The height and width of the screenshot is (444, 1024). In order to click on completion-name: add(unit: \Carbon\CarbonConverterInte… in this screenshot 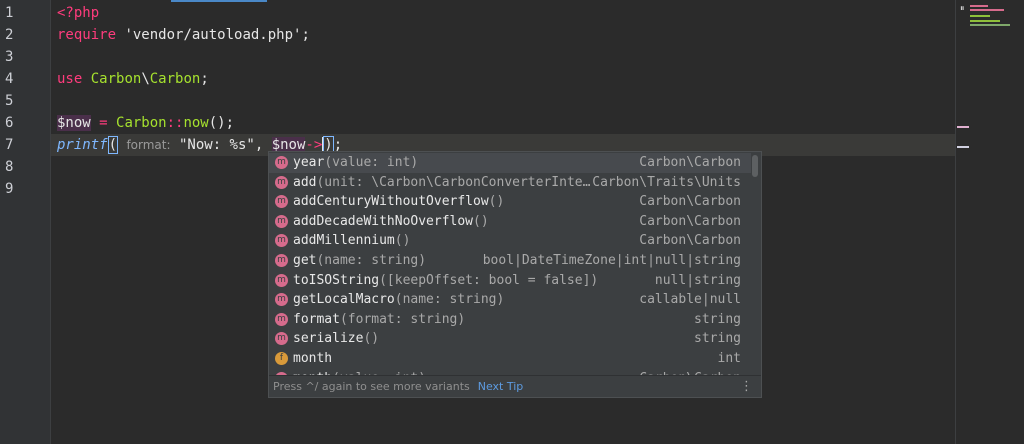, I will do `click(442, 182)`.